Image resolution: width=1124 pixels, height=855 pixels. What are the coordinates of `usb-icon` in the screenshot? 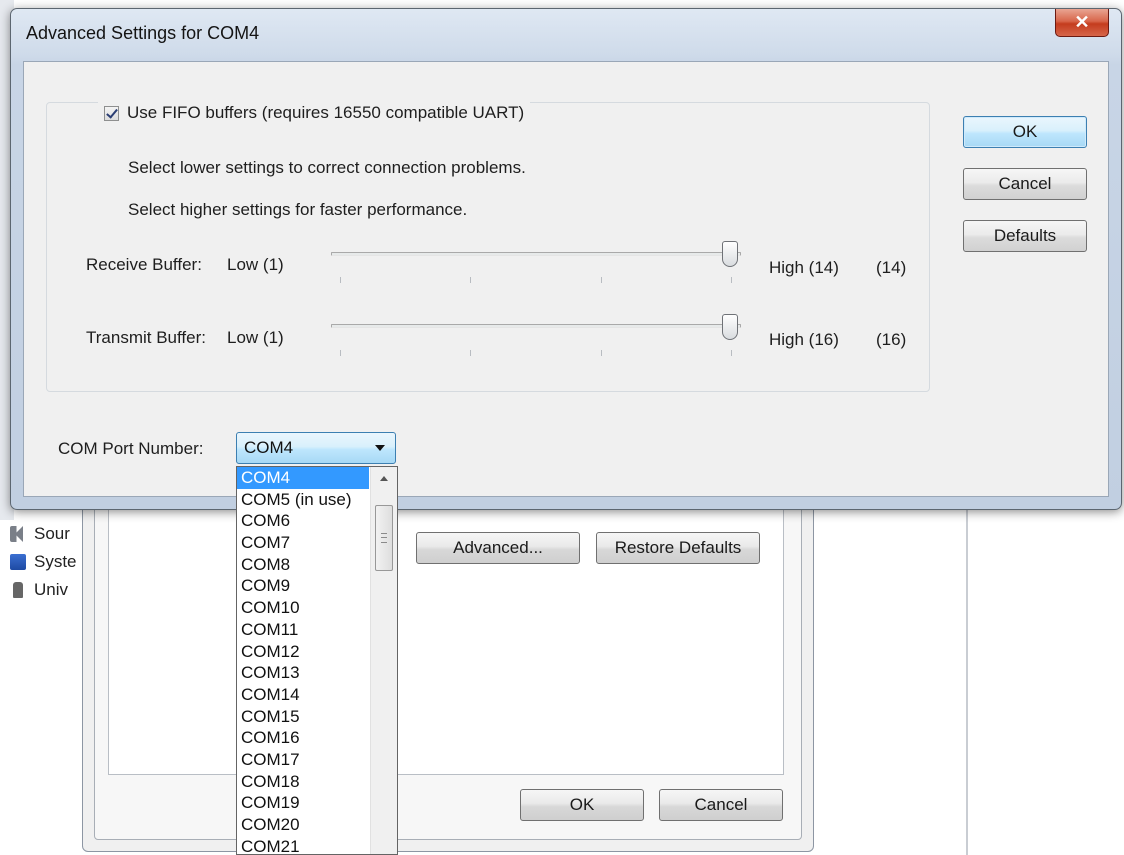 It's located at (18, 590).